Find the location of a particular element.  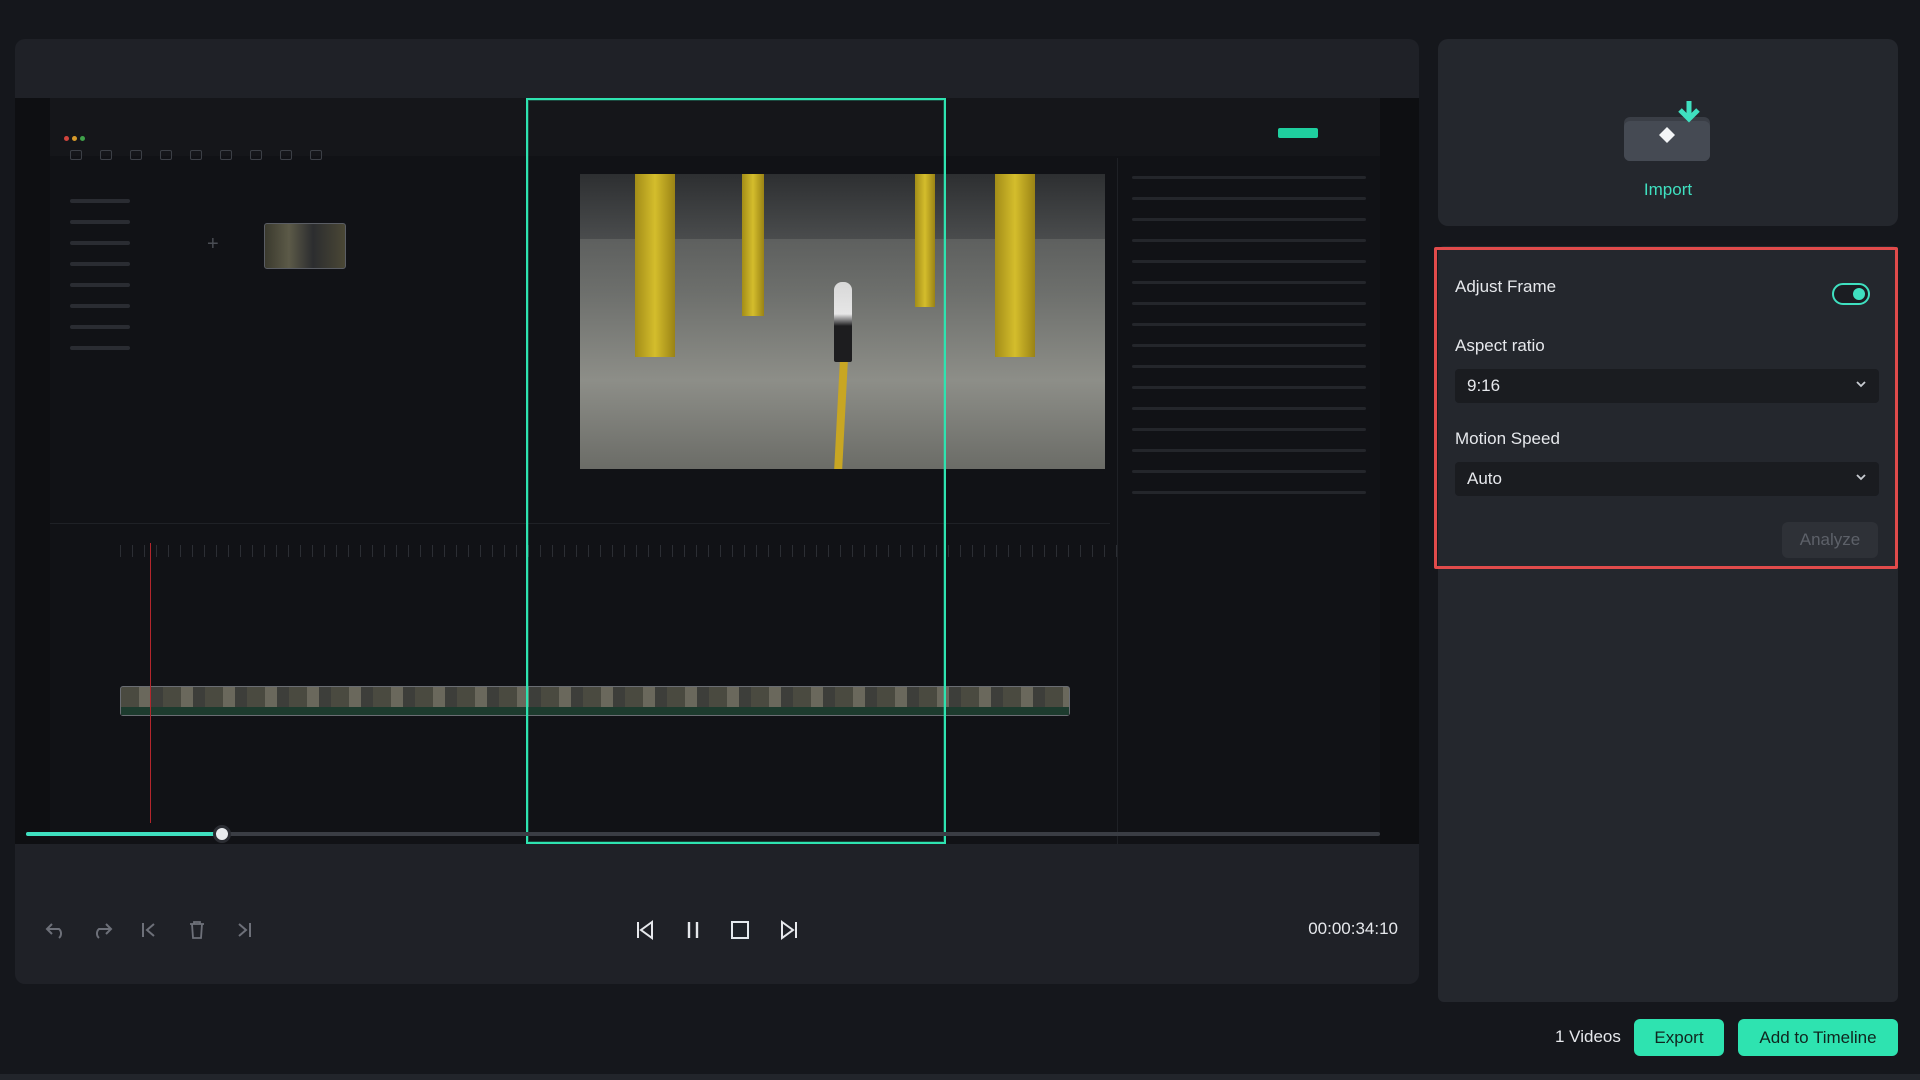

mock-import-plus-icon: + is located at coordinates (213, 244).